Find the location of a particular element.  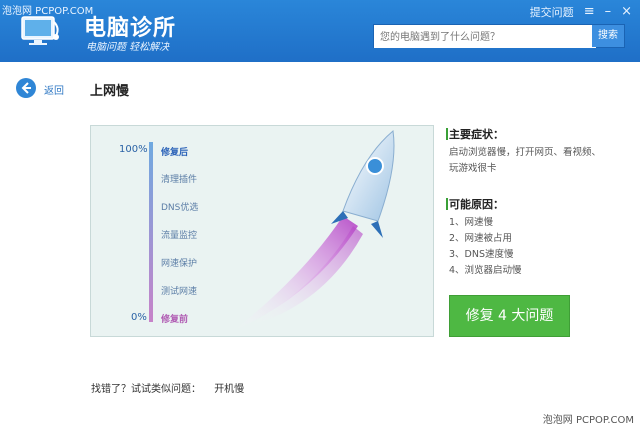

step-clean-plugins: 清理插件 is located at coordinates (179, 180).